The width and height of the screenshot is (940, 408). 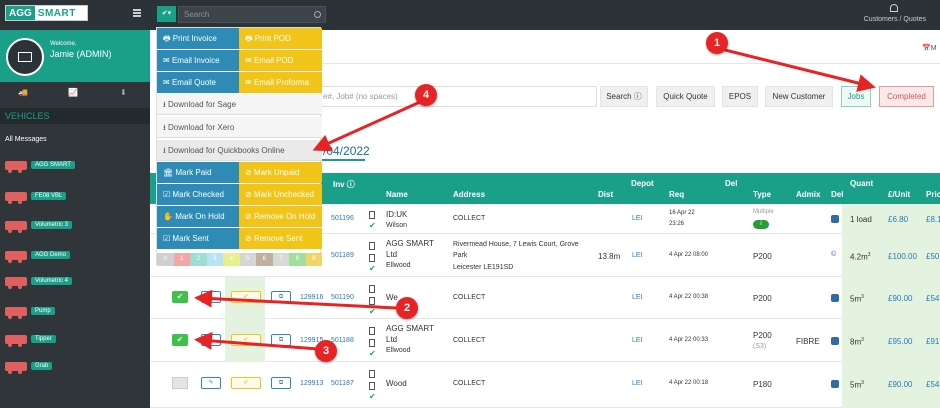 What do you see at coordinates (837, 194) in the screenshot?
I see `col-del-action: Del` at bounding box center [837, 194].